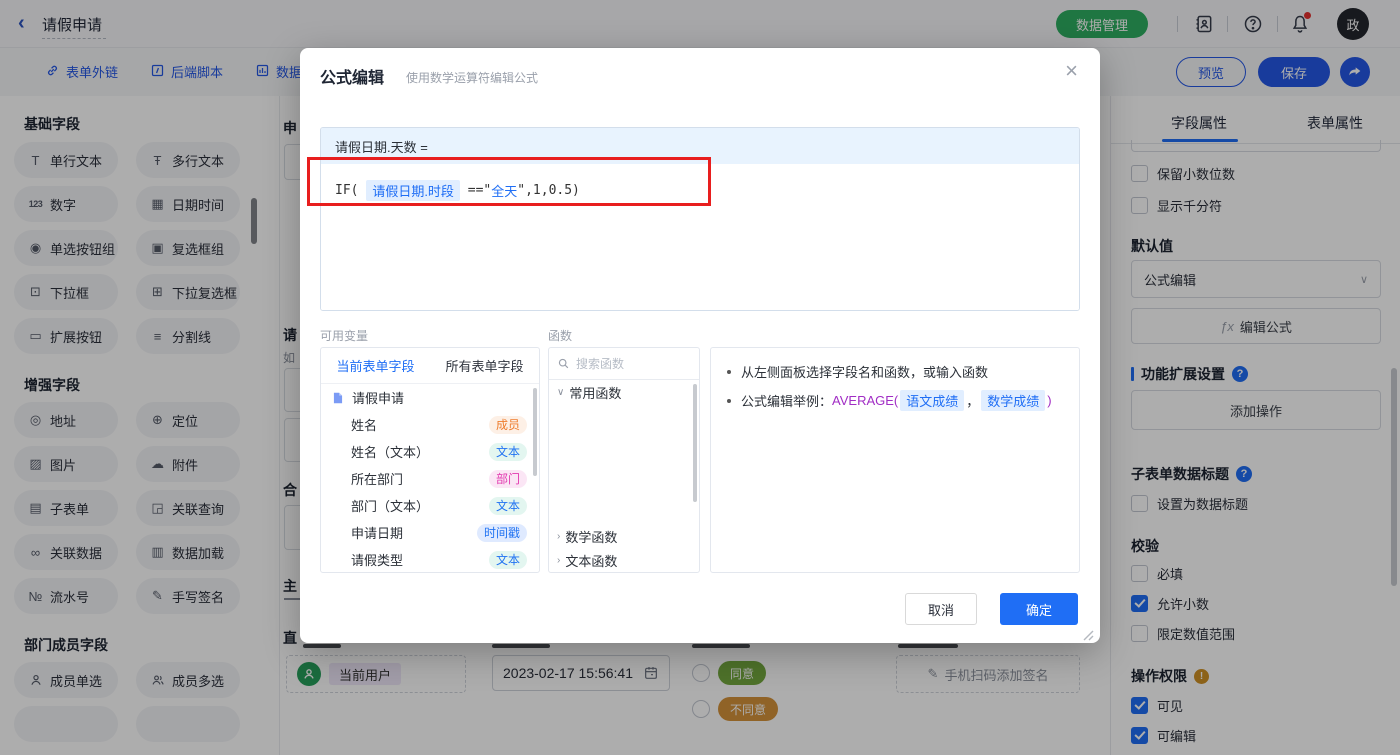  What do you see at coordinates (430, 532) in the screenshot?
I see `variable-field-row: 申请日期 时间戳` at bounding box center [430, 532].